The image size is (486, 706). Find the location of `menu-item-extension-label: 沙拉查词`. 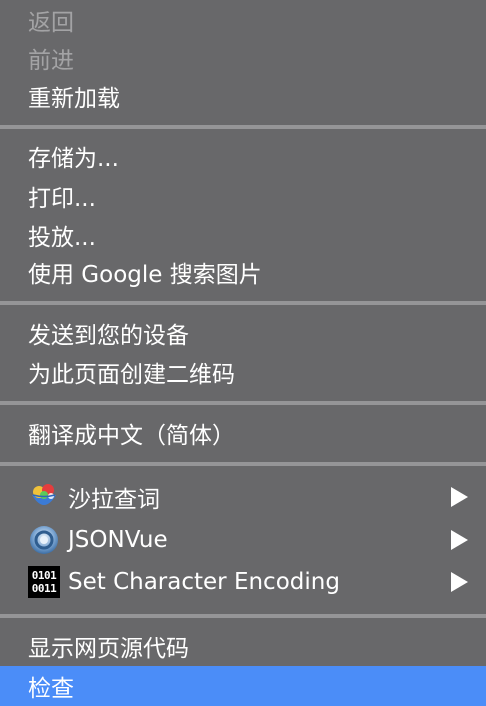

menu-item-extension-label: 沙拉查词 is located at coordinates (114, 500).